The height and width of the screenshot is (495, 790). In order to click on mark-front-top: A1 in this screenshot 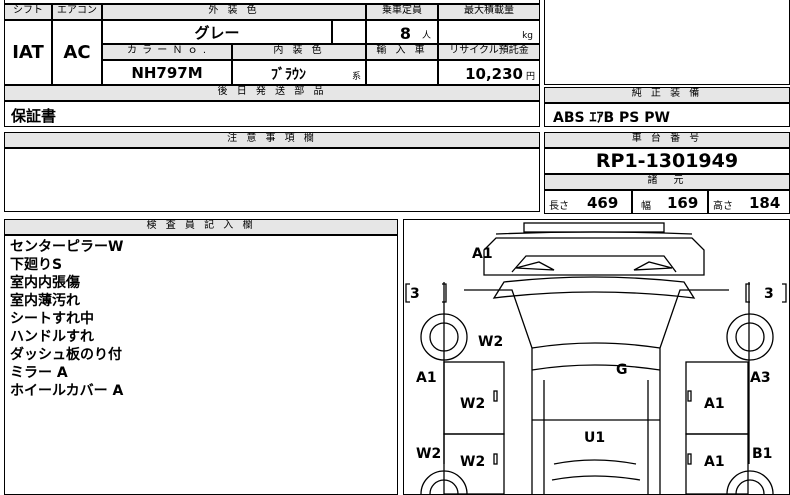, I will do `click(482, 254)`.